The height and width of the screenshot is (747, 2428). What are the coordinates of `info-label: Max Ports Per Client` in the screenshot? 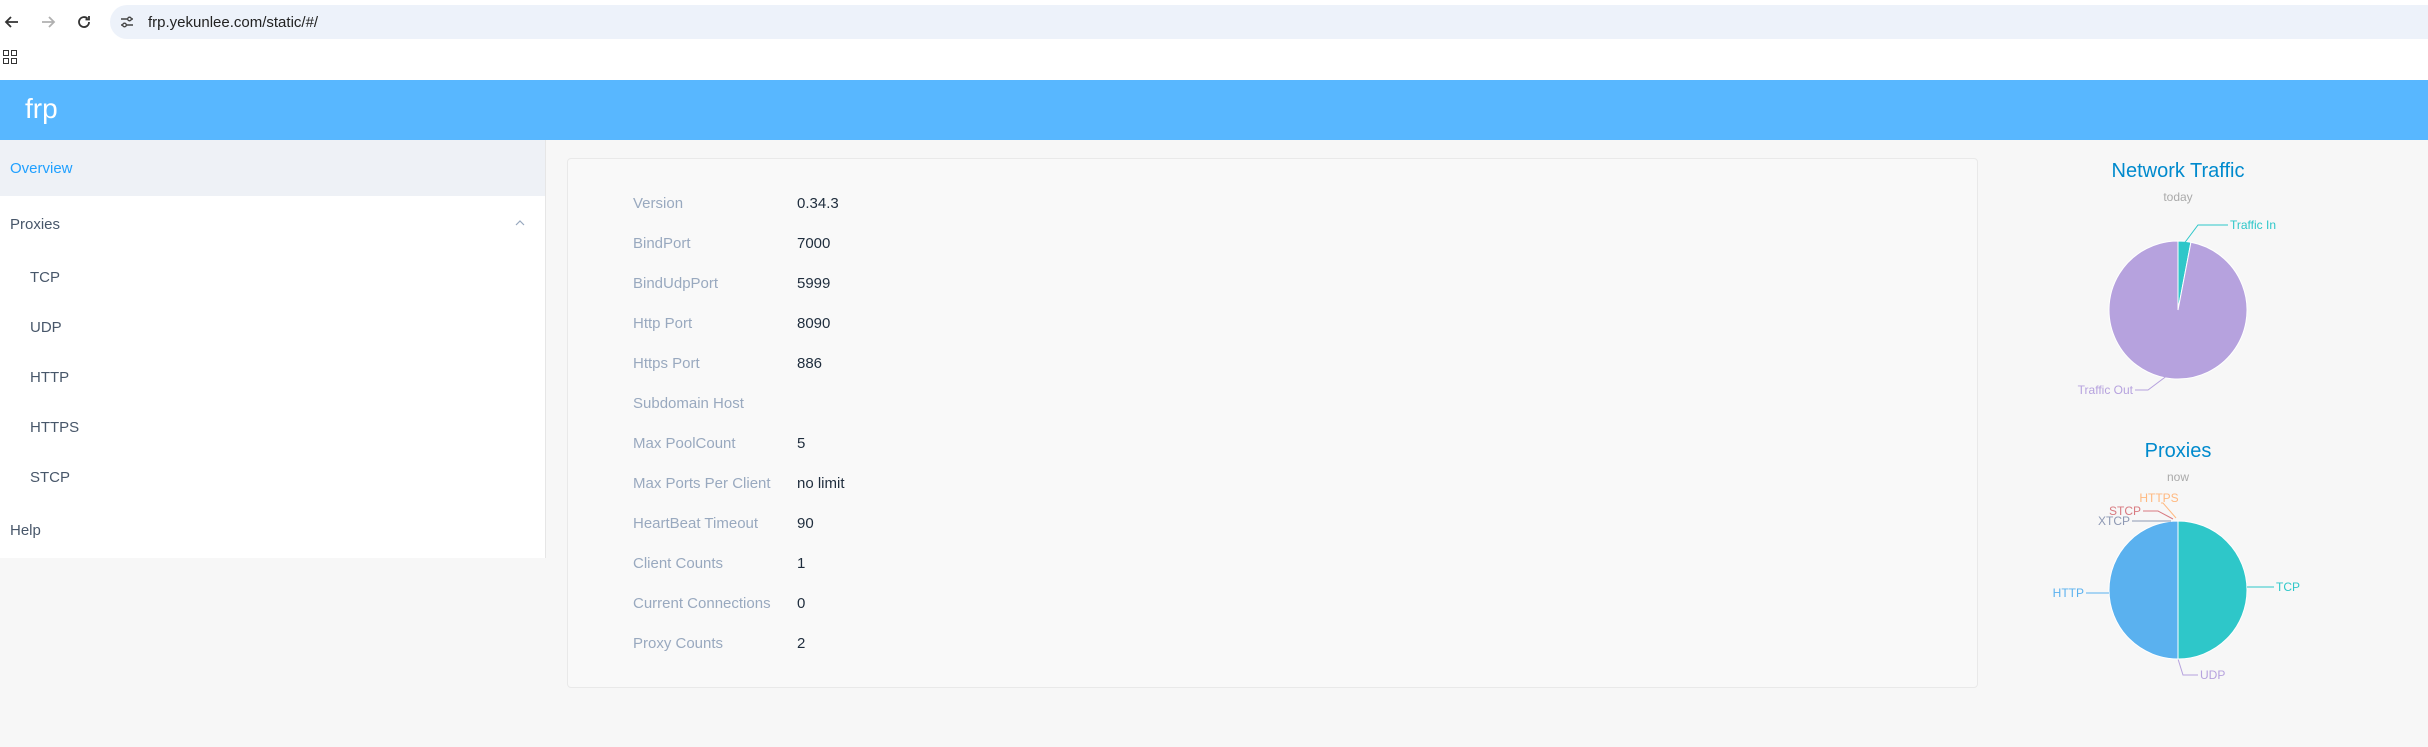 It's located at (702, 483).